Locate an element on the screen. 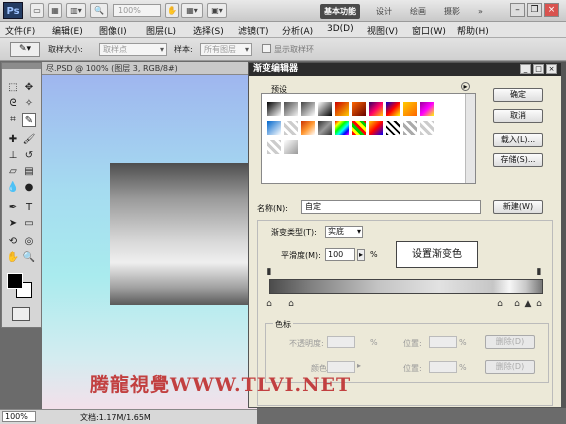 The image size is (566, 424). delete-opacity-stop-button: 删除(D) is located at coordinates (510, 342).